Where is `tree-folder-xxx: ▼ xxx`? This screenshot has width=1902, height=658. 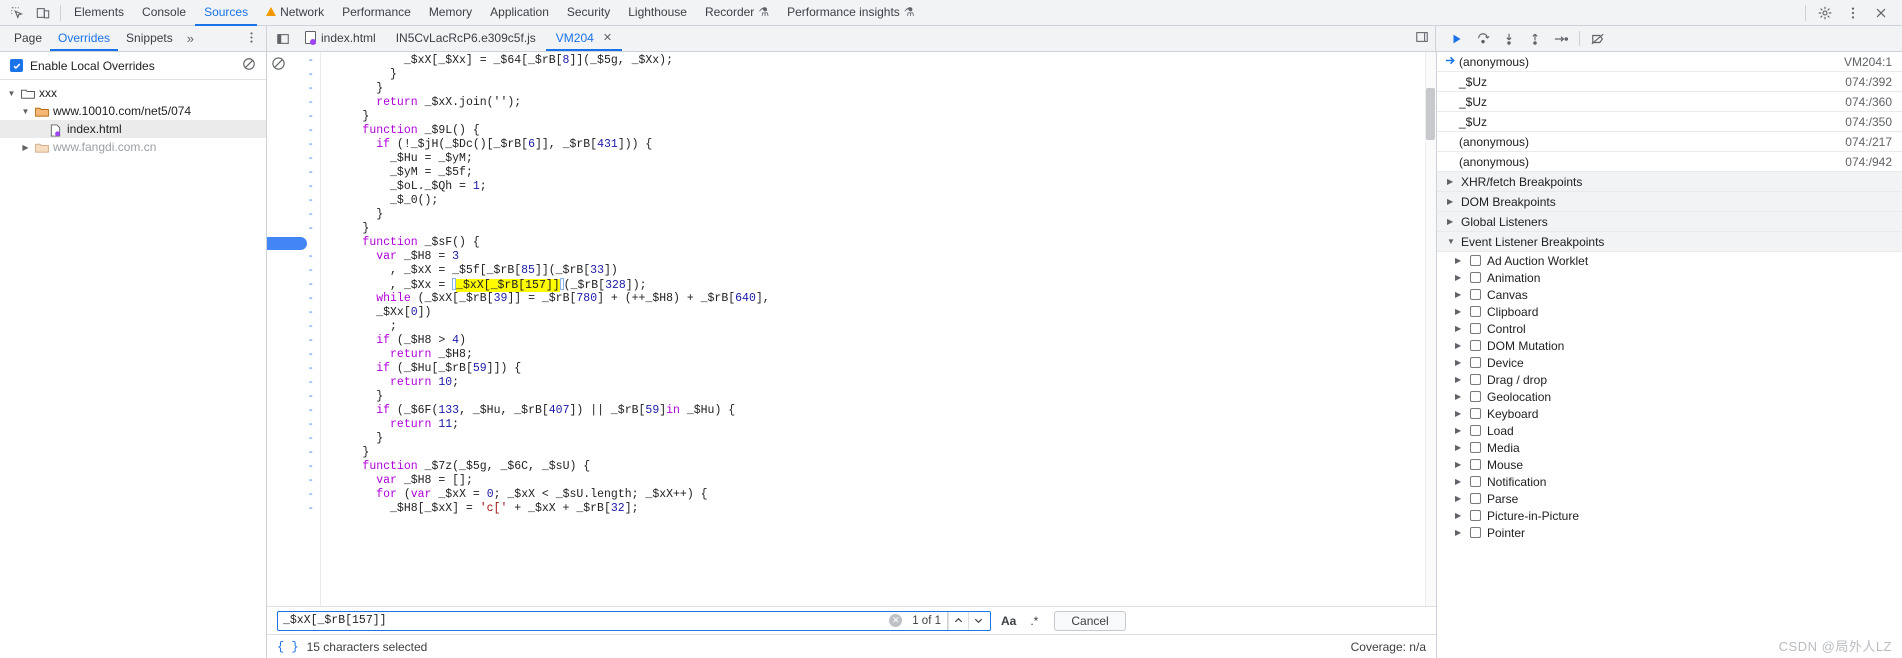 tree-folder-xxx: ▼ xxx is located at coordinates (133, 93).